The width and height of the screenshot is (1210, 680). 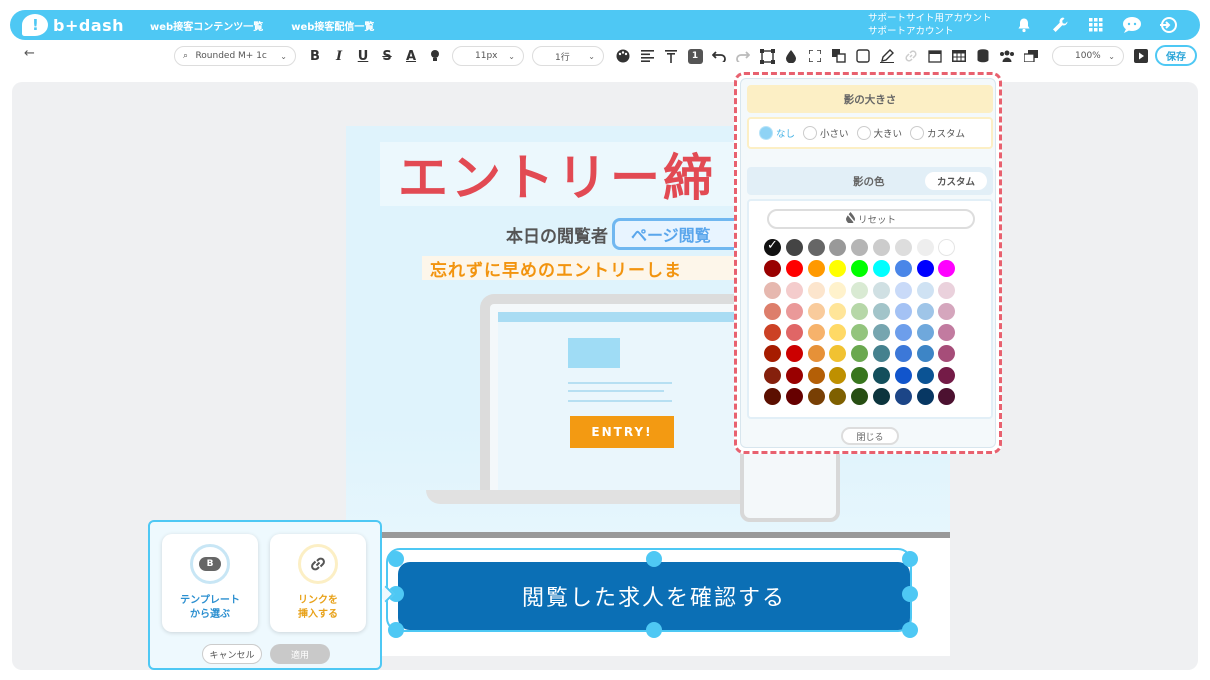 I want to click on text-color-button: A, so click(x=411, y=56).